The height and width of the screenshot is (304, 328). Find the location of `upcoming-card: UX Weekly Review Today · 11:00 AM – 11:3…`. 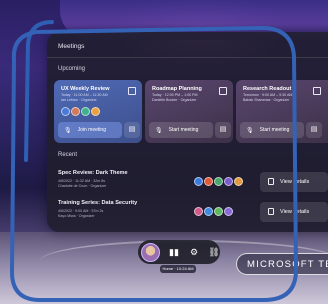

upcoming-card: UX Weekly Review Today · 11:00 AM – 11:3… is located at coordinates (98, 111).